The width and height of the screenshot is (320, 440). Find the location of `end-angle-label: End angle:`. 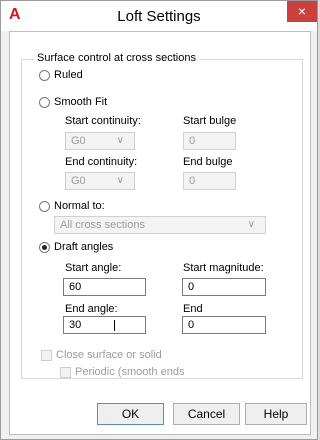

end-angle-label: End angle: is located at coordinates (91, 309).